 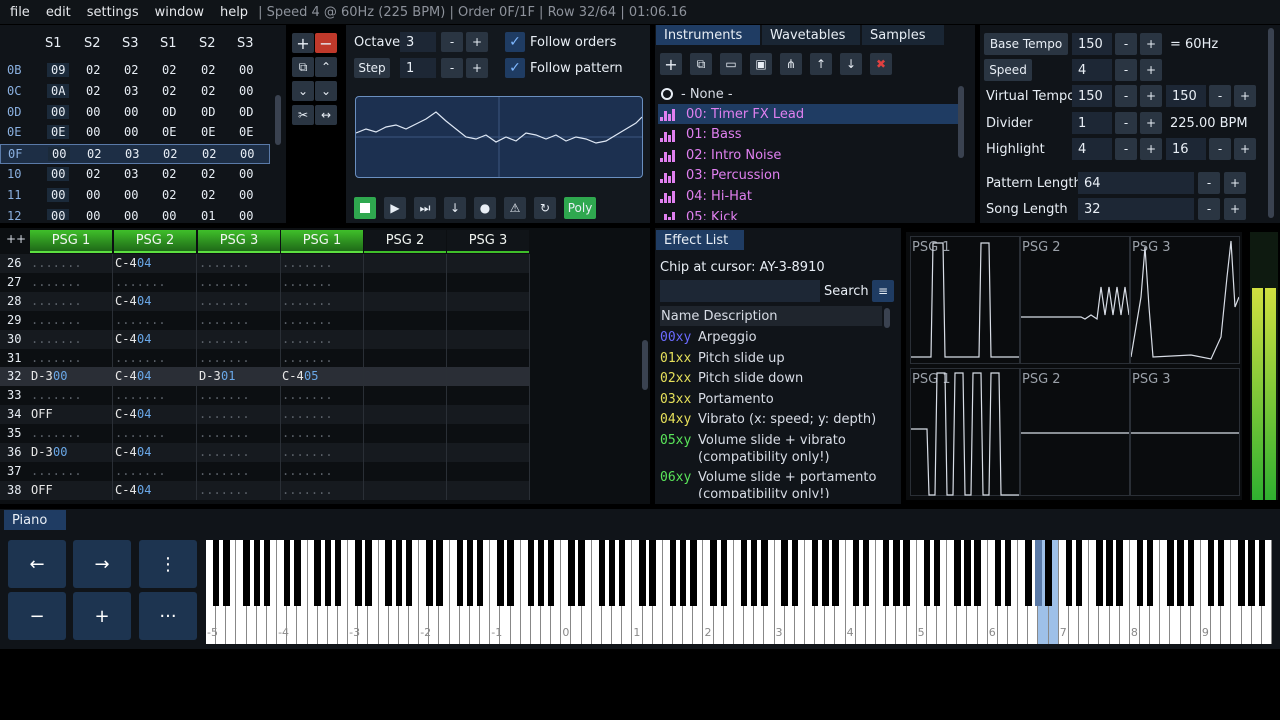 What do you see at coordinates (208, 132) in the screenshot?
I see `order-cell: 0E` at bounding box center [208, 132].